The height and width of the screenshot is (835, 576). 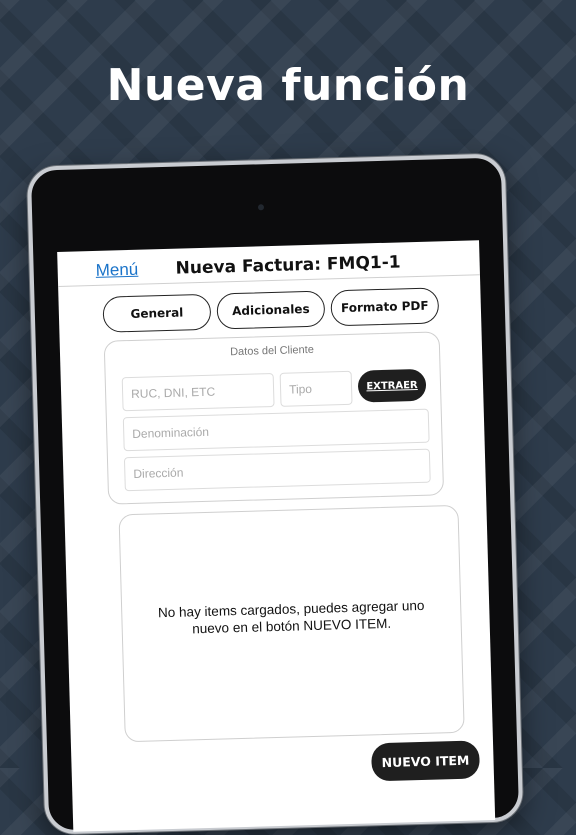 What do you see at coordinates (288, 265) in the screenshot?
I see `page-title: Nueva Factura: FMQ1-1` at bounding box center [288, 265].